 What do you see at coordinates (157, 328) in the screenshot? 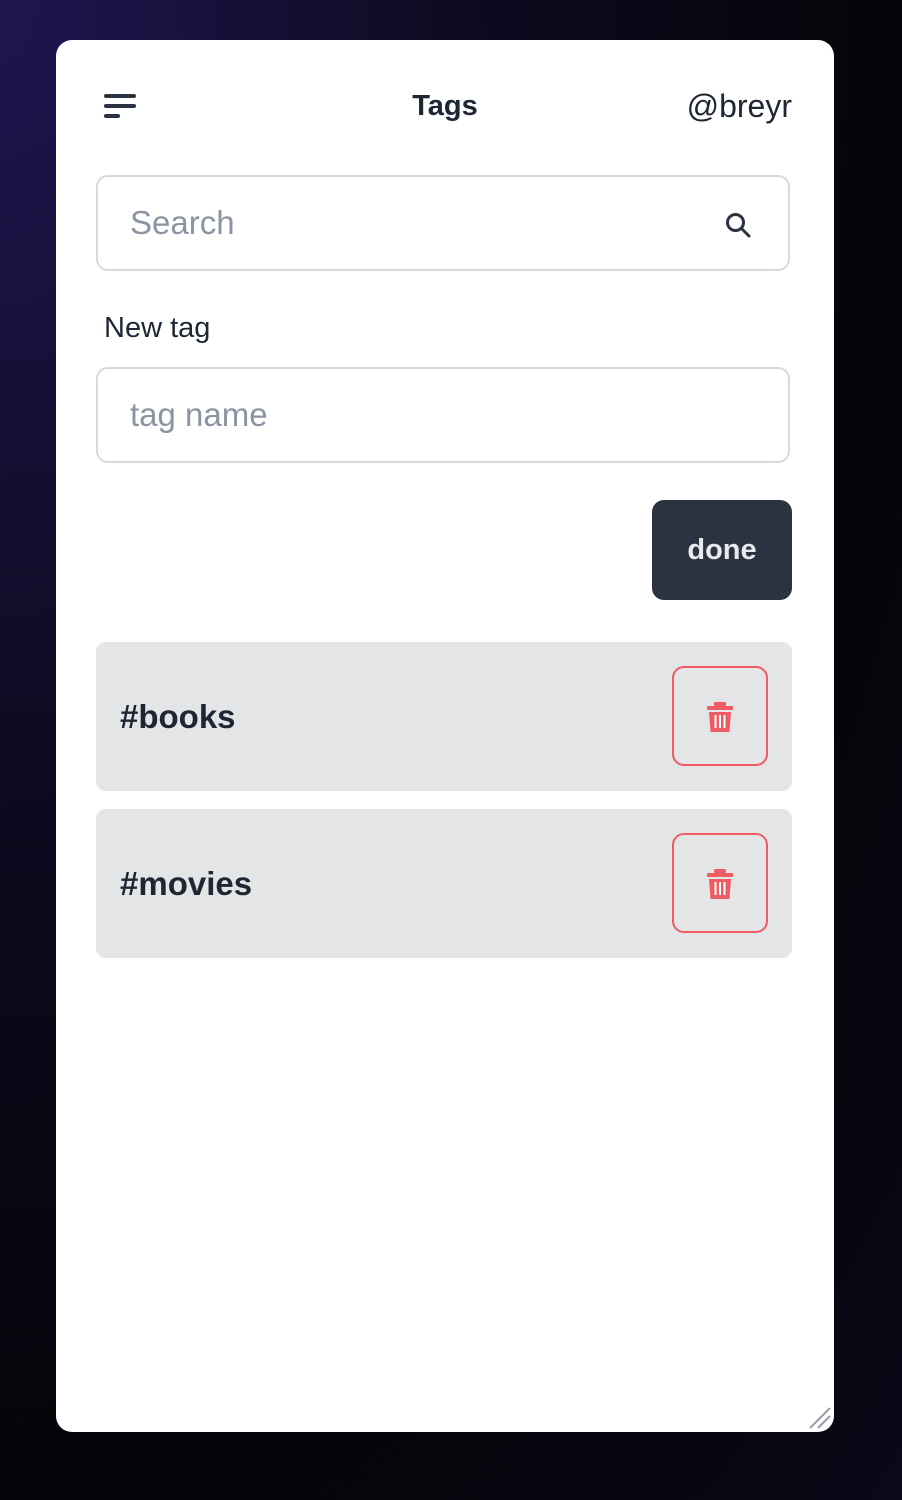
I see `new-tag-label: New tag` at bounding box center [157, 328].